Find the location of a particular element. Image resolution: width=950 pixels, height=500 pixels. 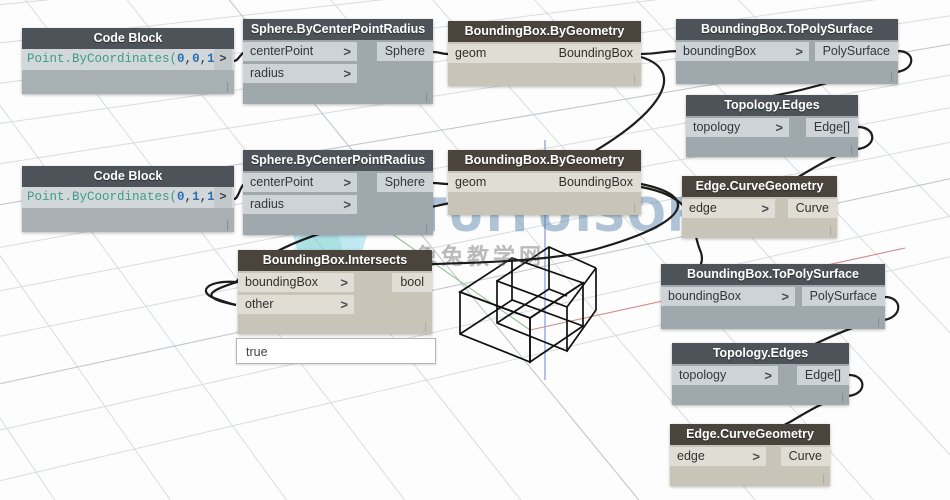

node-code-block-2: Code BlockPoint.ByCoordinates(0,1,1);> | is located at coordinates (128, 199).